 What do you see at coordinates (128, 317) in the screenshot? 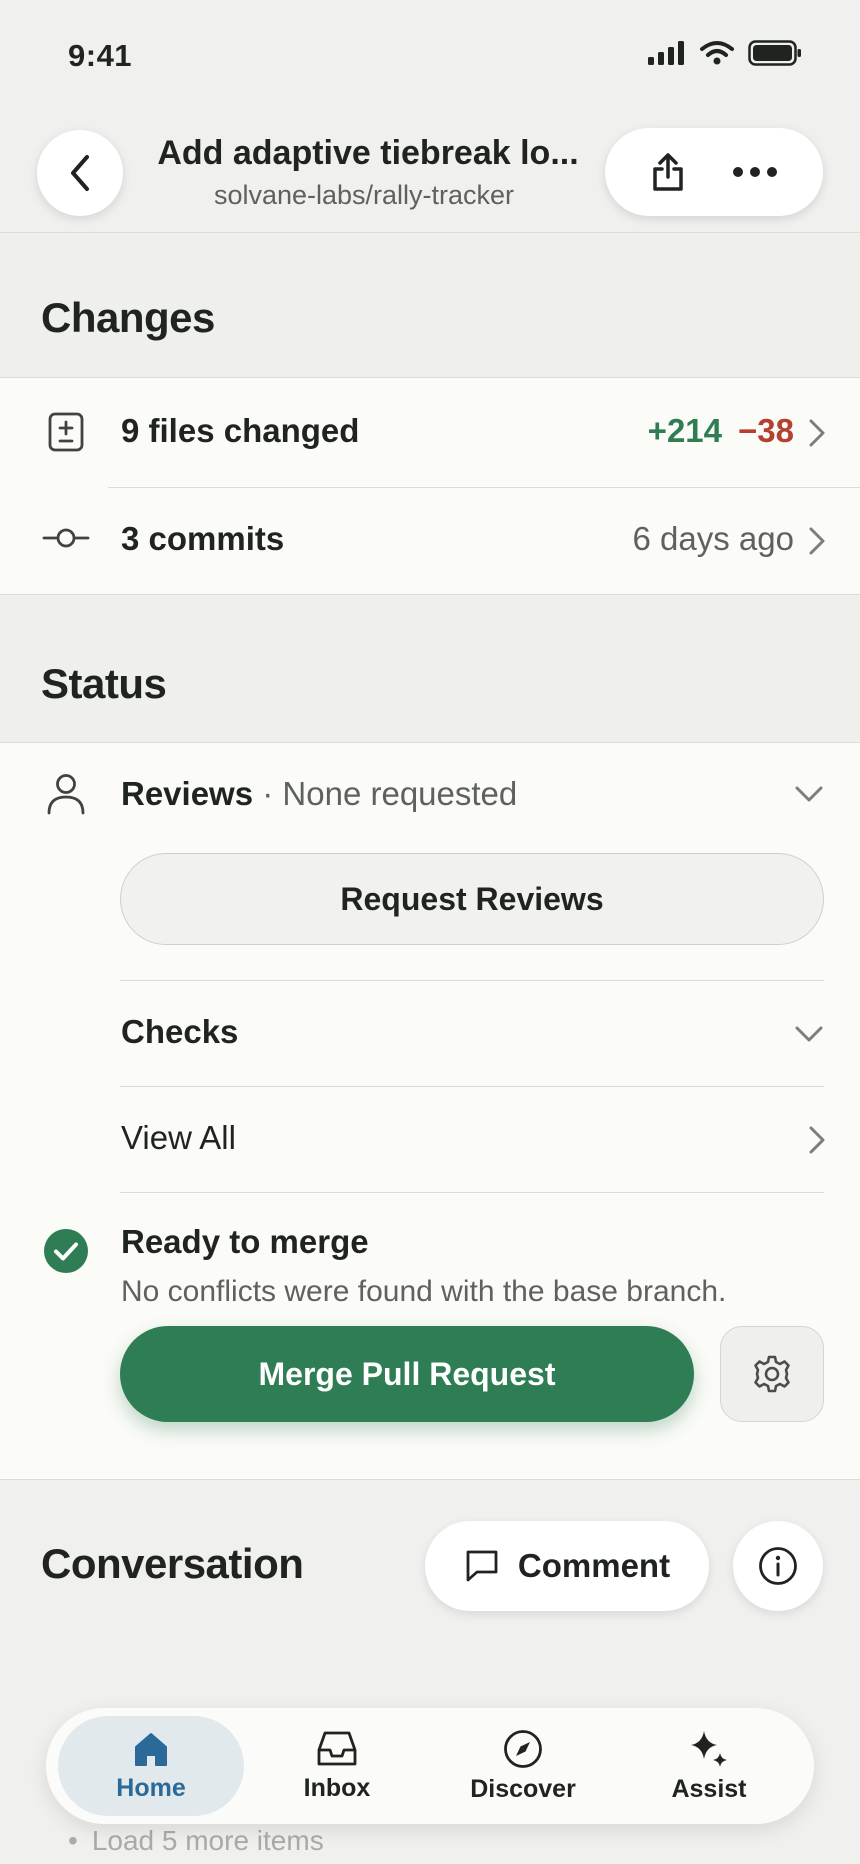
I see `changes-section-title: Changes` at bounding box center [128, 317].